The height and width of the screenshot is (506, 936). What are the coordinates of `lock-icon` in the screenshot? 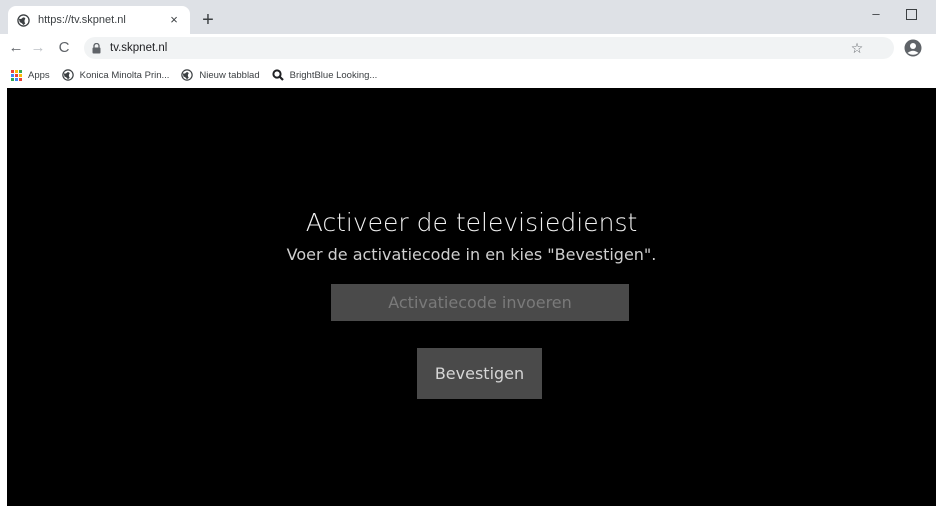 It's located at (97, 48).